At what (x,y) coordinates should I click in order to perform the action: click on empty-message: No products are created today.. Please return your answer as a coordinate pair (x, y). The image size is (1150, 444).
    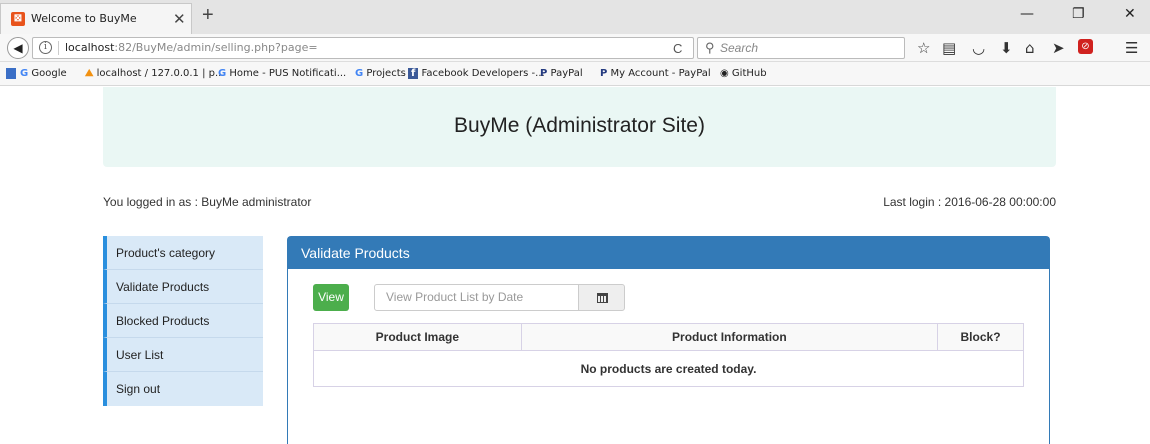
    Looking at the image, I should click on (668, 368).